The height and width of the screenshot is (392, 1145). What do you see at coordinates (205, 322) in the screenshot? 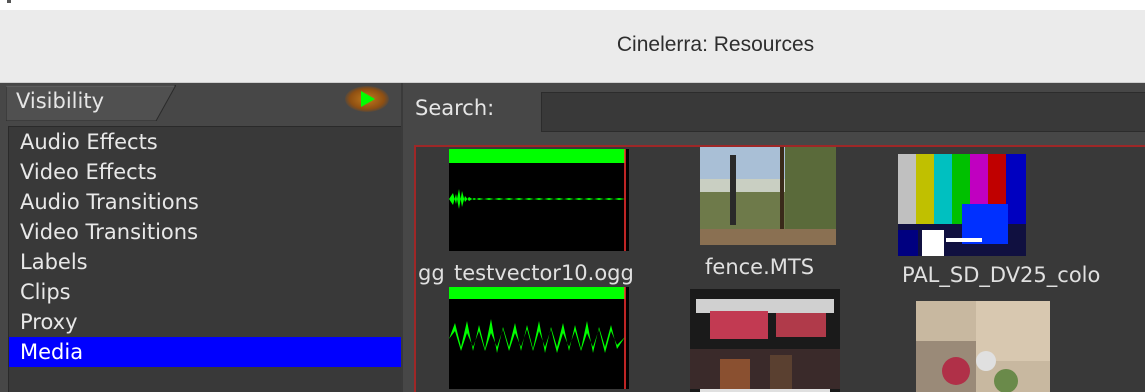
I see `folder-item-proxy: Proxy` at bounding box center [205, 322].